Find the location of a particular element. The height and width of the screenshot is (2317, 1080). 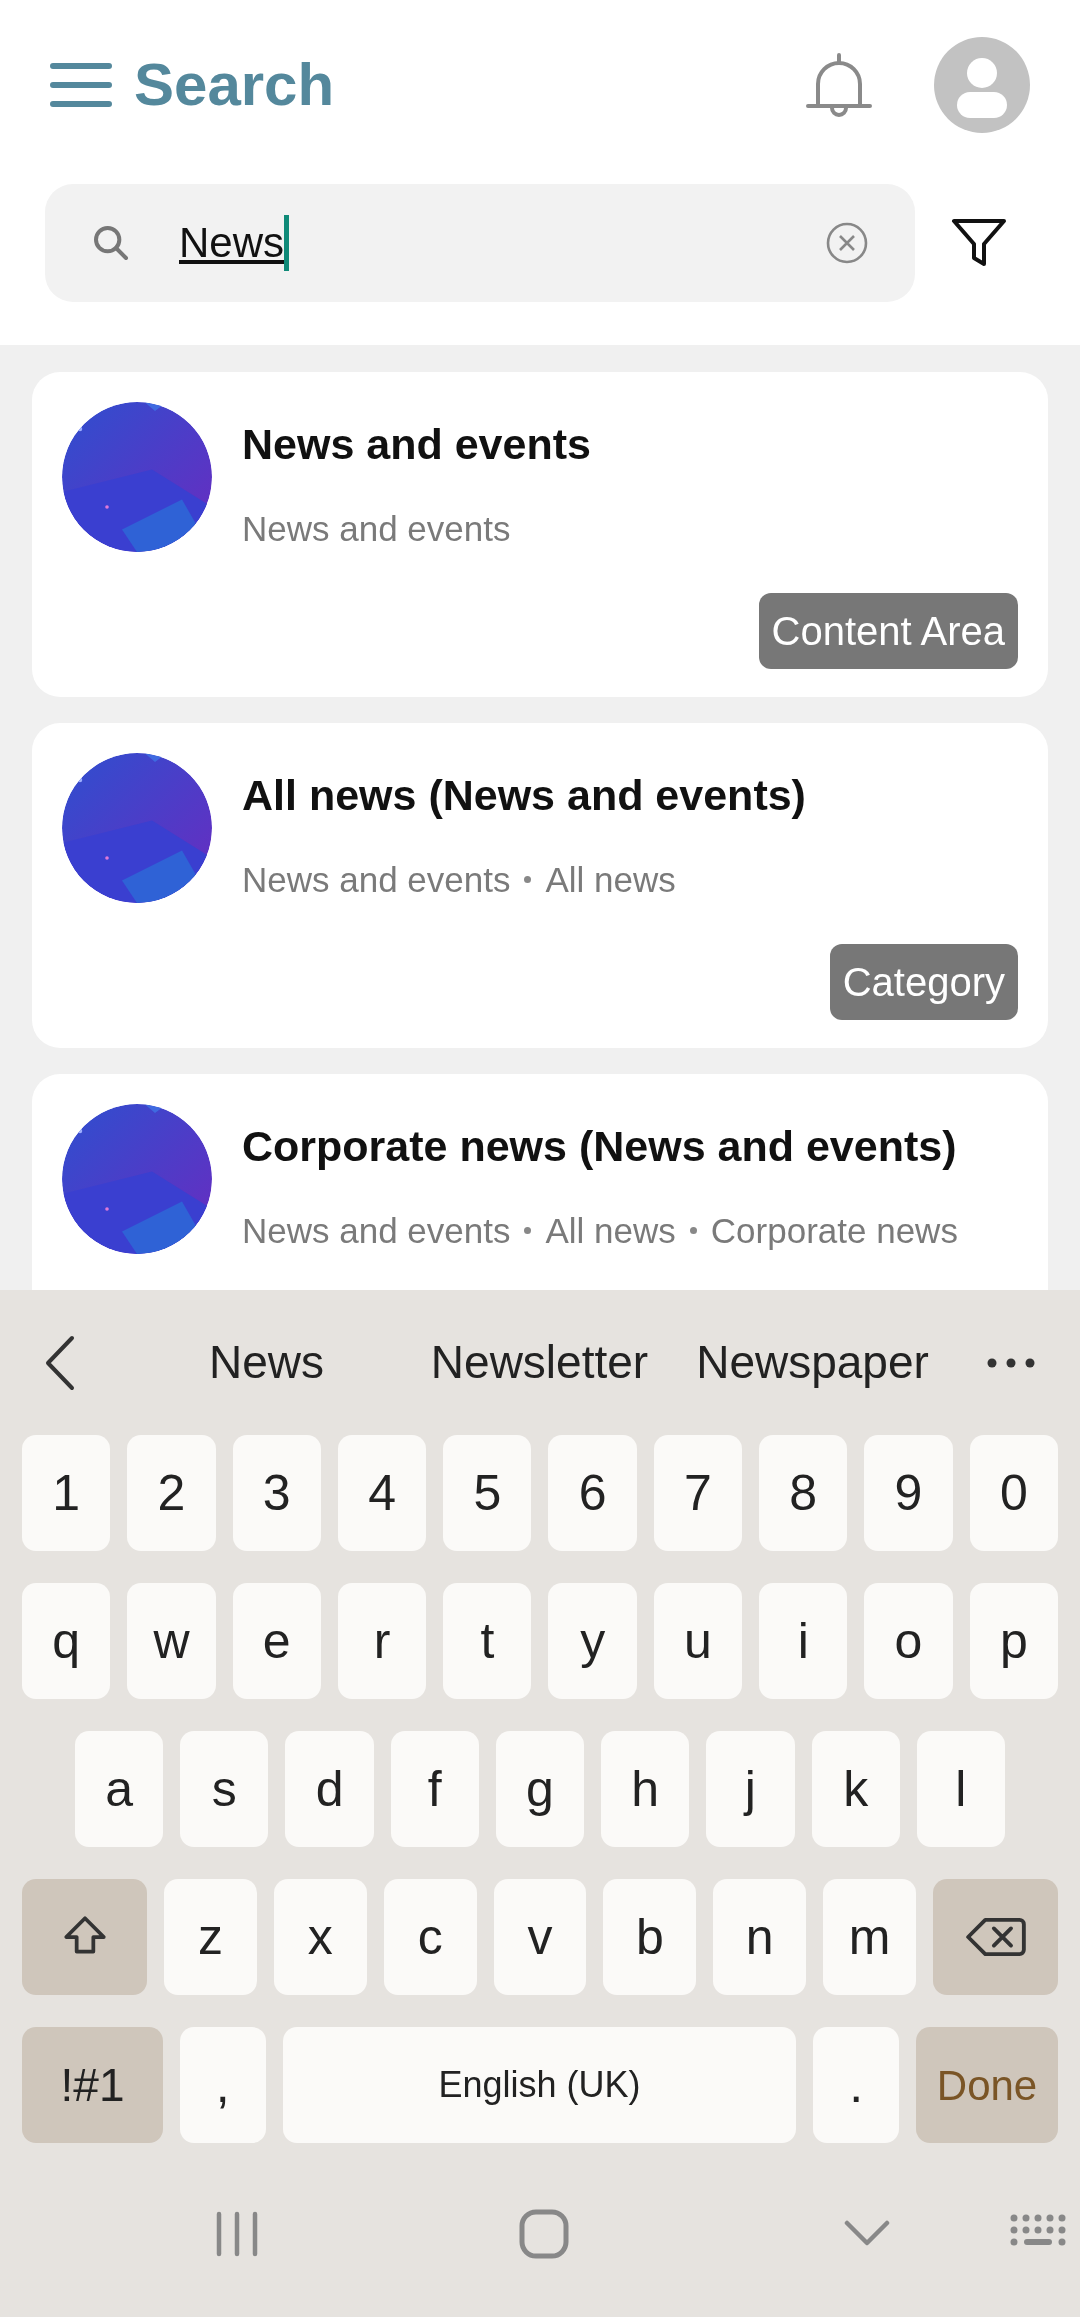

space-key: English (UK) is located at coordinates (539, 2085).